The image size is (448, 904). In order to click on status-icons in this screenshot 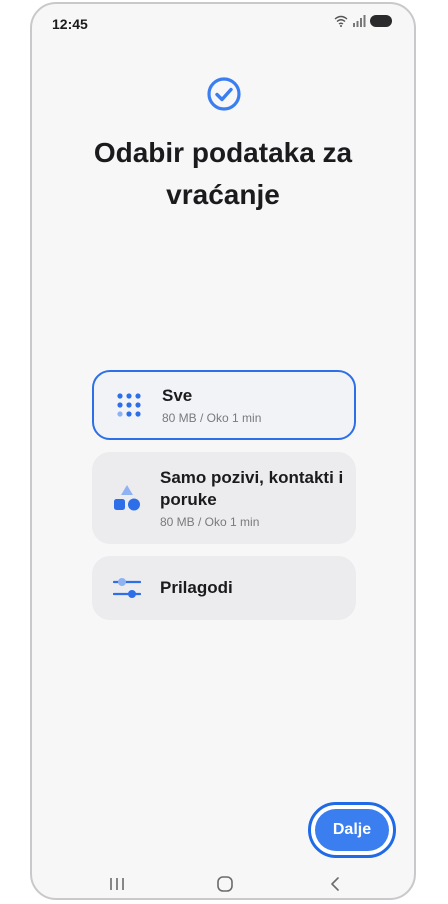, I will do `click(363, 21)`.